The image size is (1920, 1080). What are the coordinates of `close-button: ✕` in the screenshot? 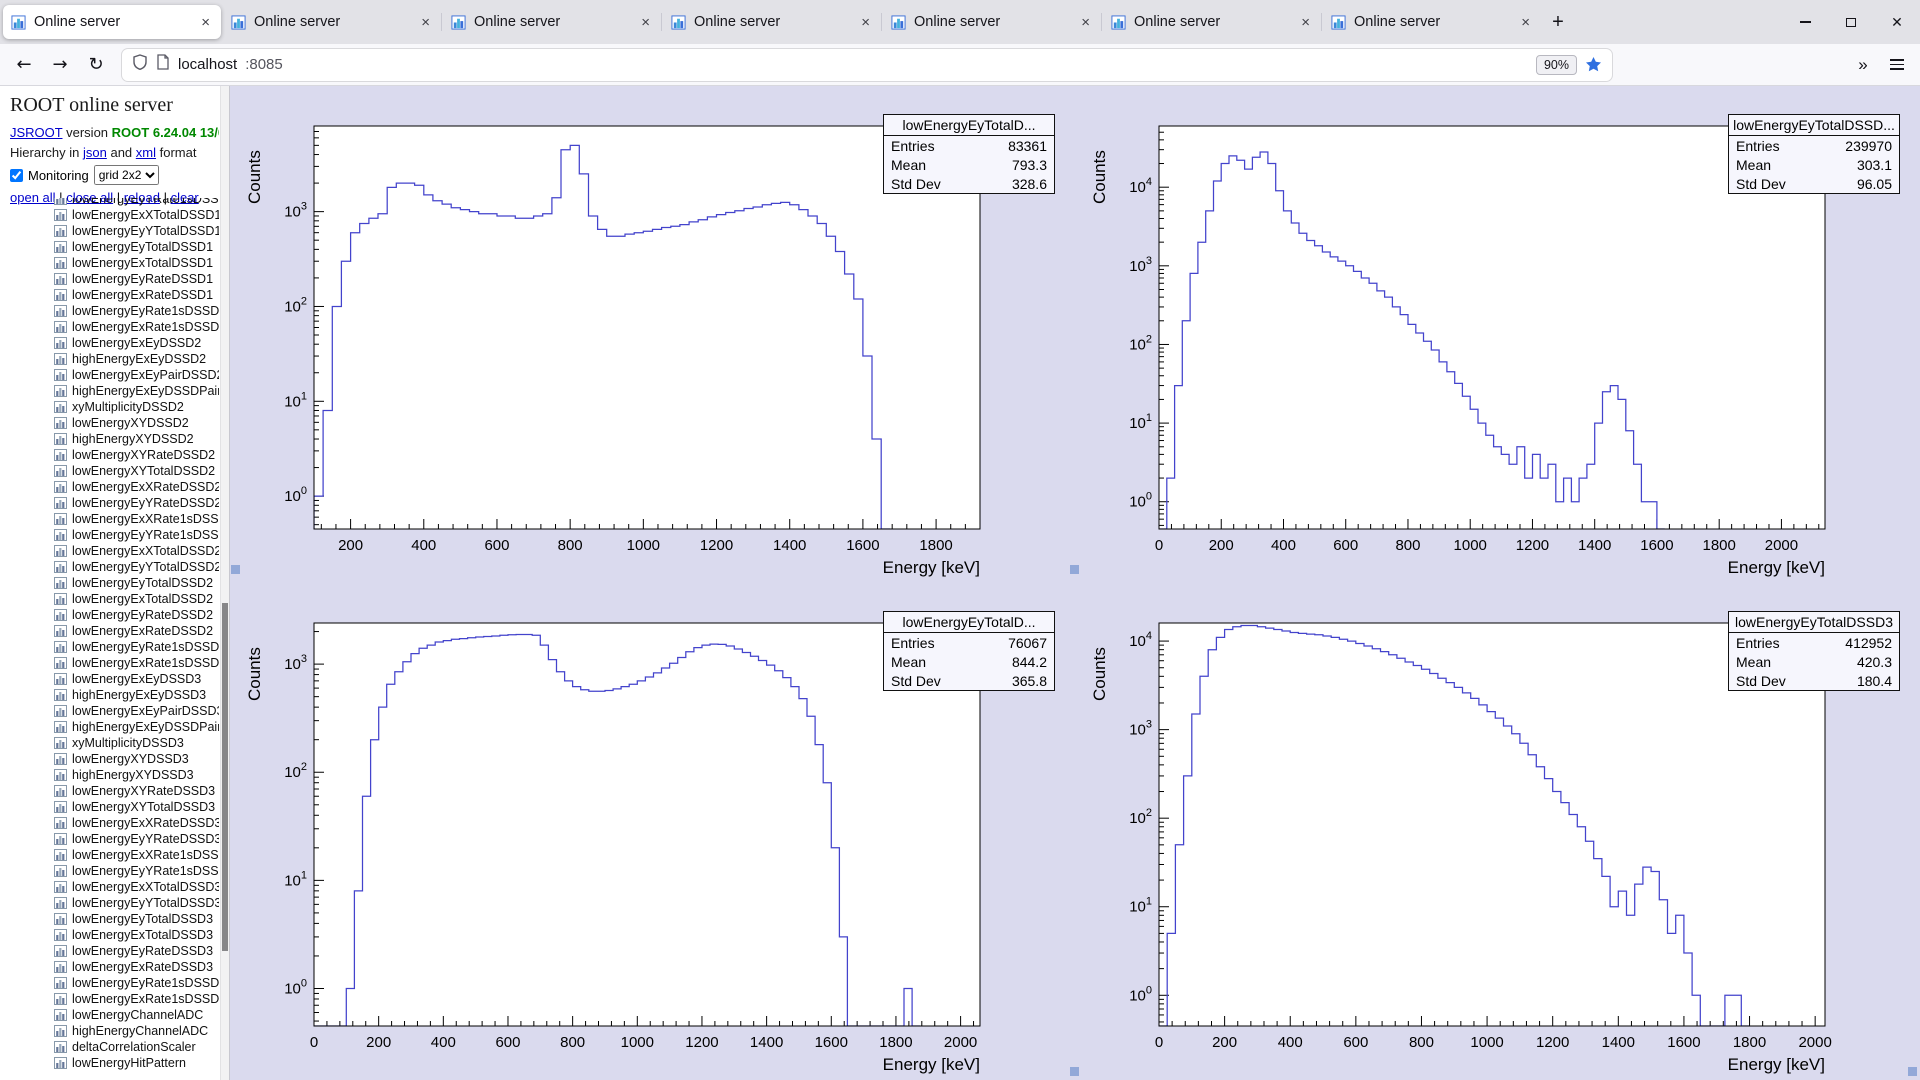 It's located at (1897, 22).